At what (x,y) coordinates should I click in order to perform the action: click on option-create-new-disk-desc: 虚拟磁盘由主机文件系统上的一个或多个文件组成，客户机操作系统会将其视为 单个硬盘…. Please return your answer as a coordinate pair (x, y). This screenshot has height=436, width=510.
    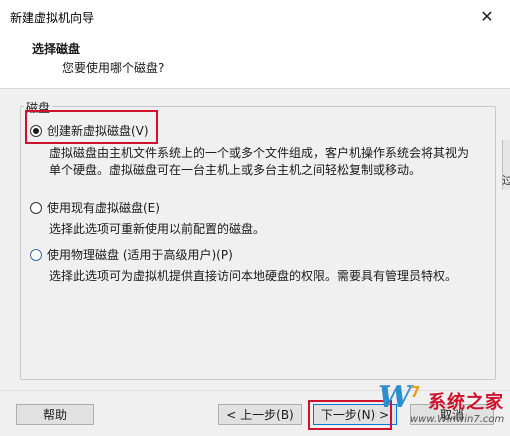
    Looking at the image, I should click on (259, 162).